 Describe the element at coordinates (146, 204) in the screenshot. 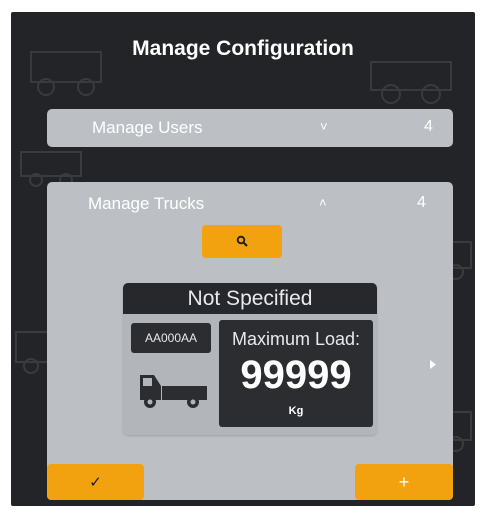

I see `section-trucks-label: Manage Trucks` at that location.